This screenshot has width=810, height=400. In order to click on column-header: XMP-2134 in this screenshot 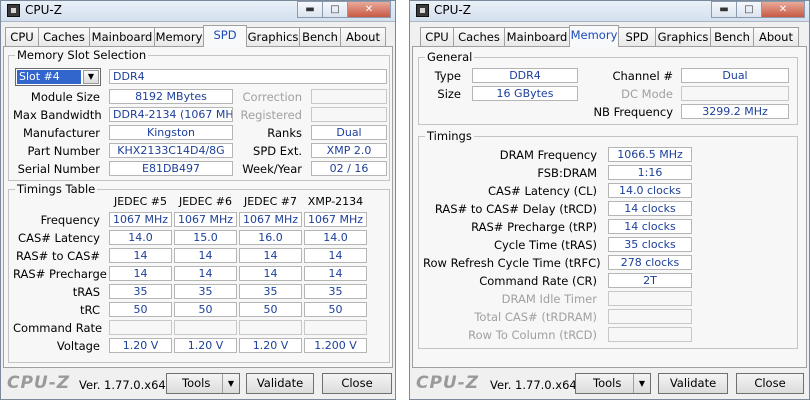, I will do `click(335, 201)`.